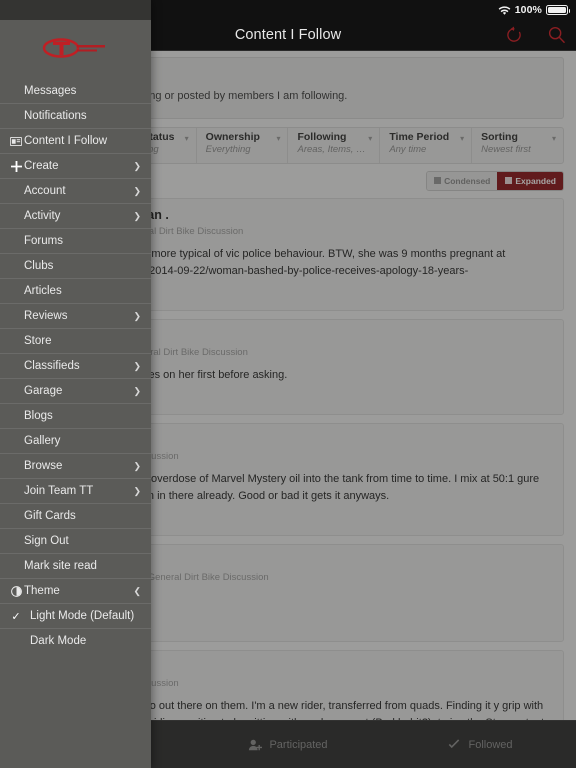 Image resolution: width=576 pixels, height=768 pixels. Describe the element at coordinates (75, 415) in the screenshot. I see `sidebar-item-blogs: Blogs` at that location.